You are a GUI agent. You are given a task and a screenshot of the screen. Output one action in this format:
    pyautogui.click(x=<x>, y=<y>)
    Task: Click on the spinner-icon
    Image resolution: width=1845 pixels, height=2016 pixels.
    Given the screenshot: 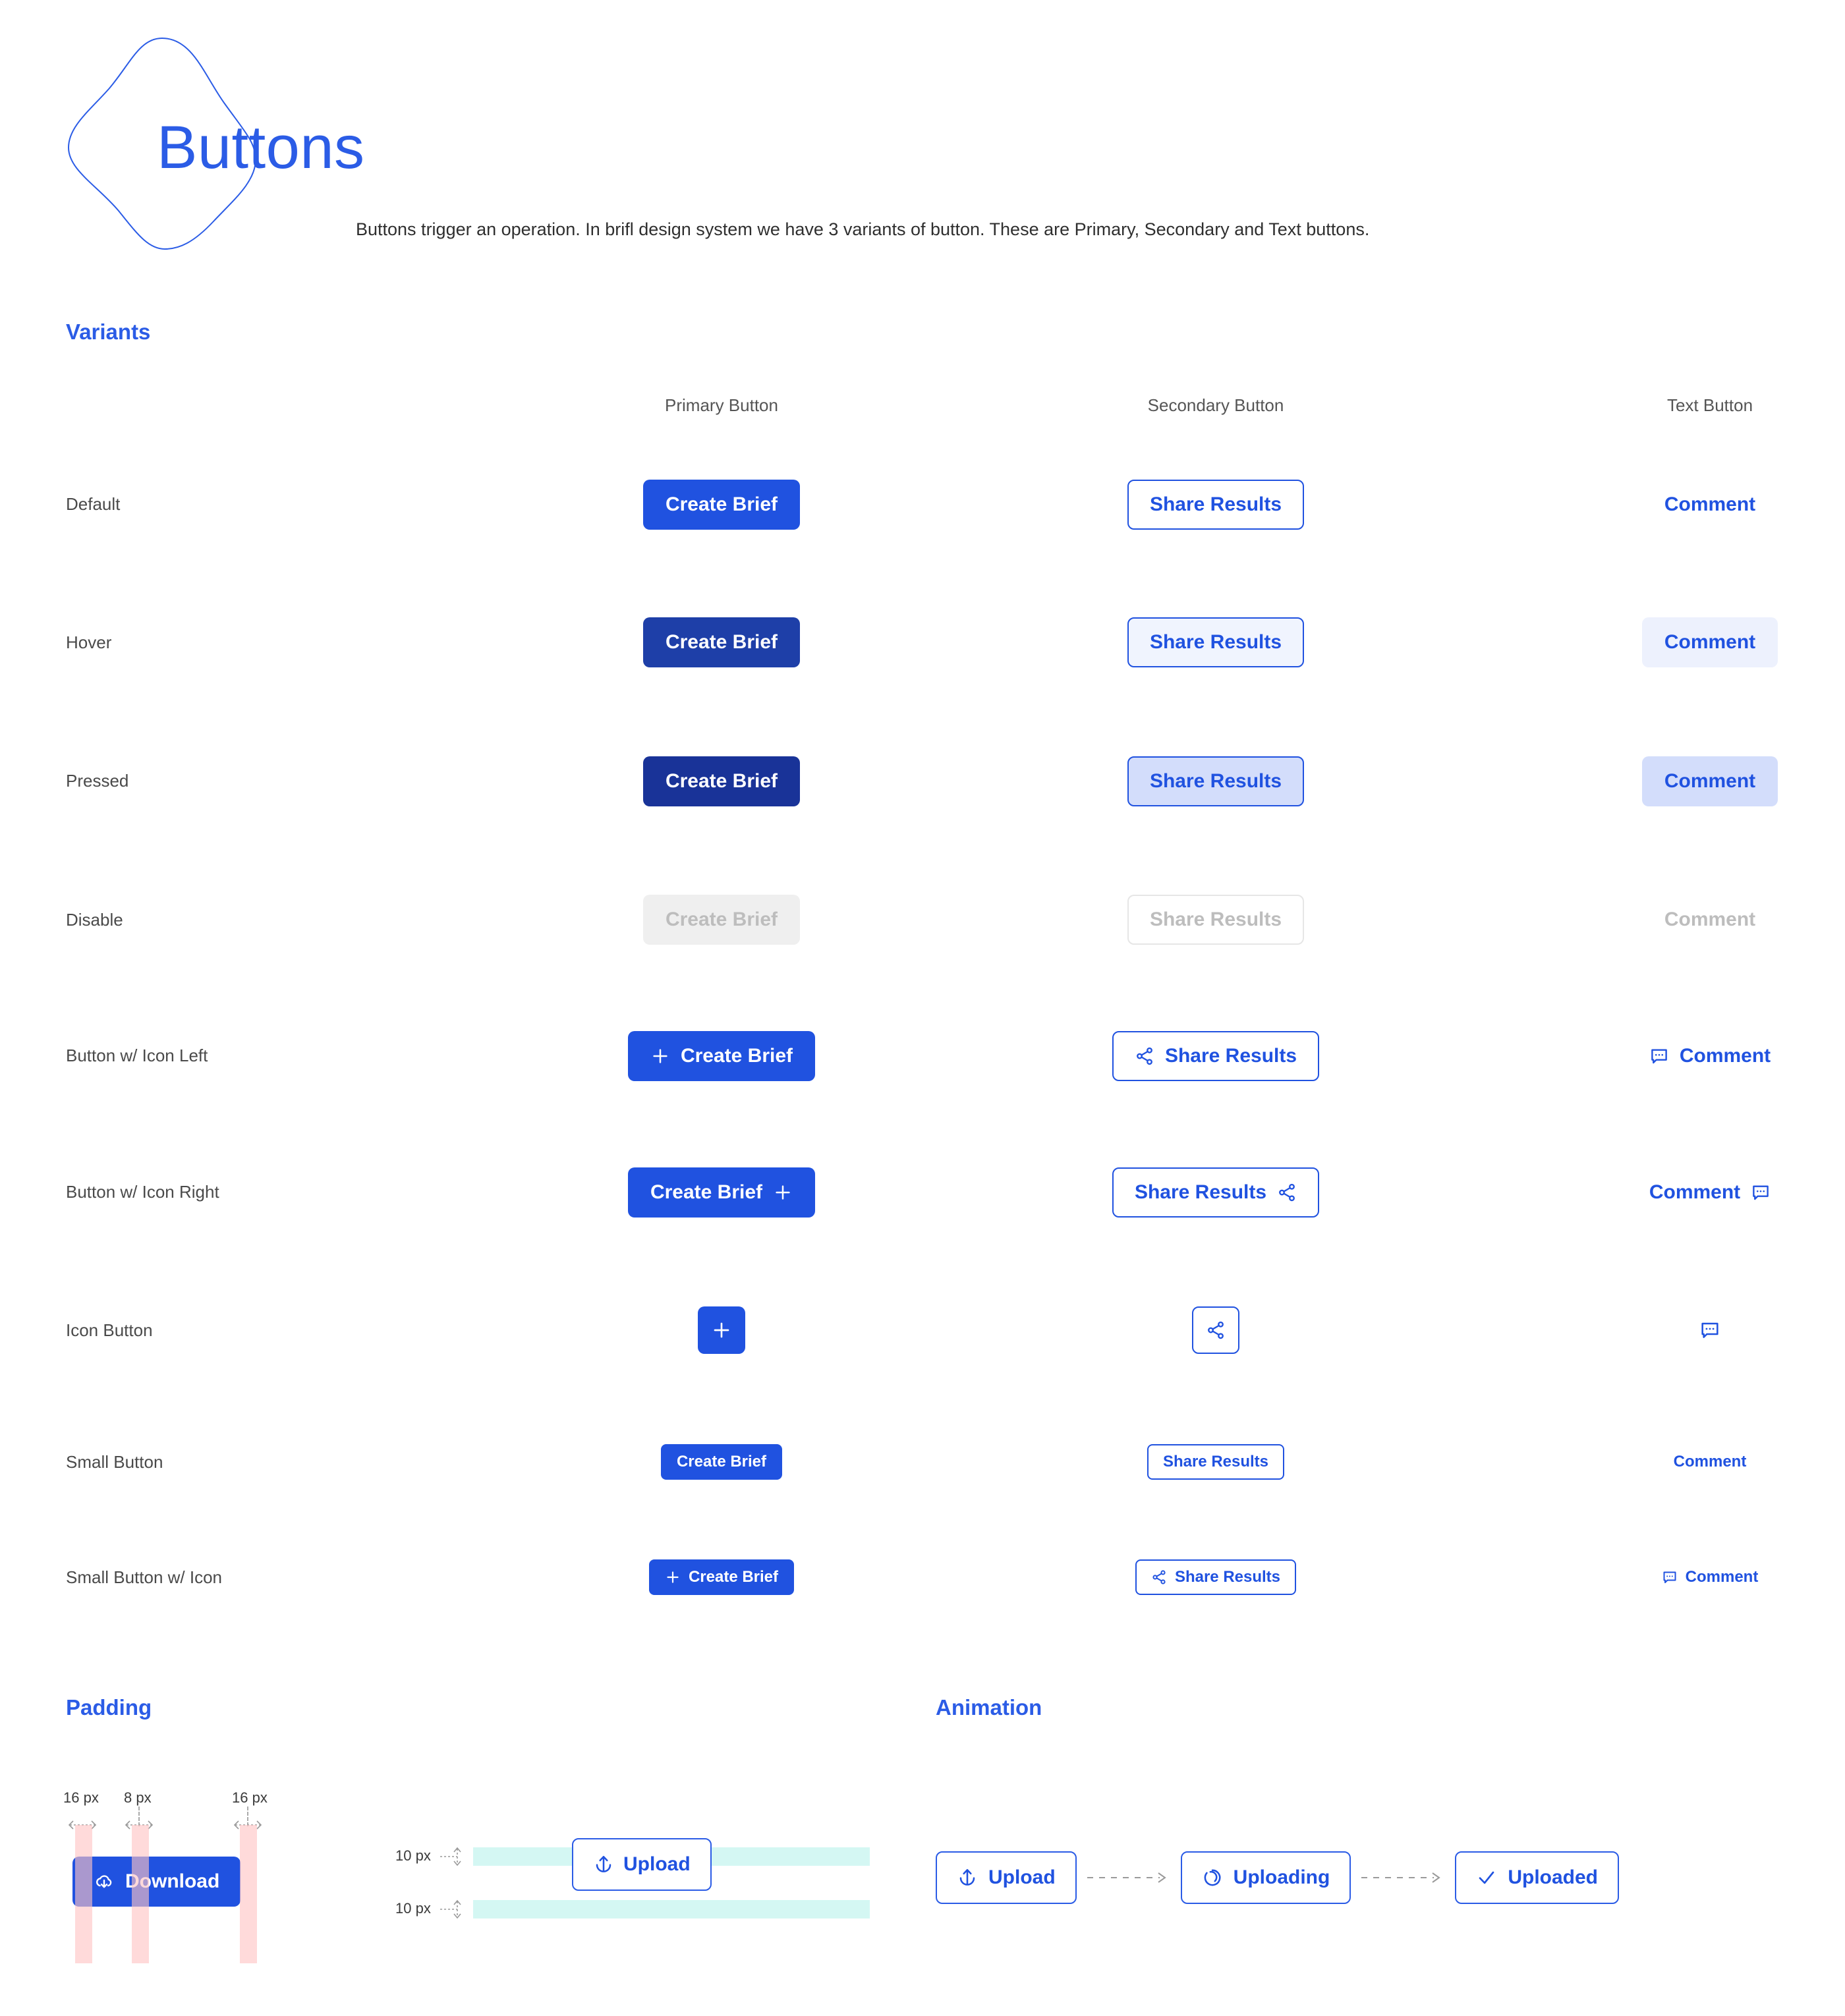 What is the action you would take?
    pyautogui.click(x=1212, y=1877)
    